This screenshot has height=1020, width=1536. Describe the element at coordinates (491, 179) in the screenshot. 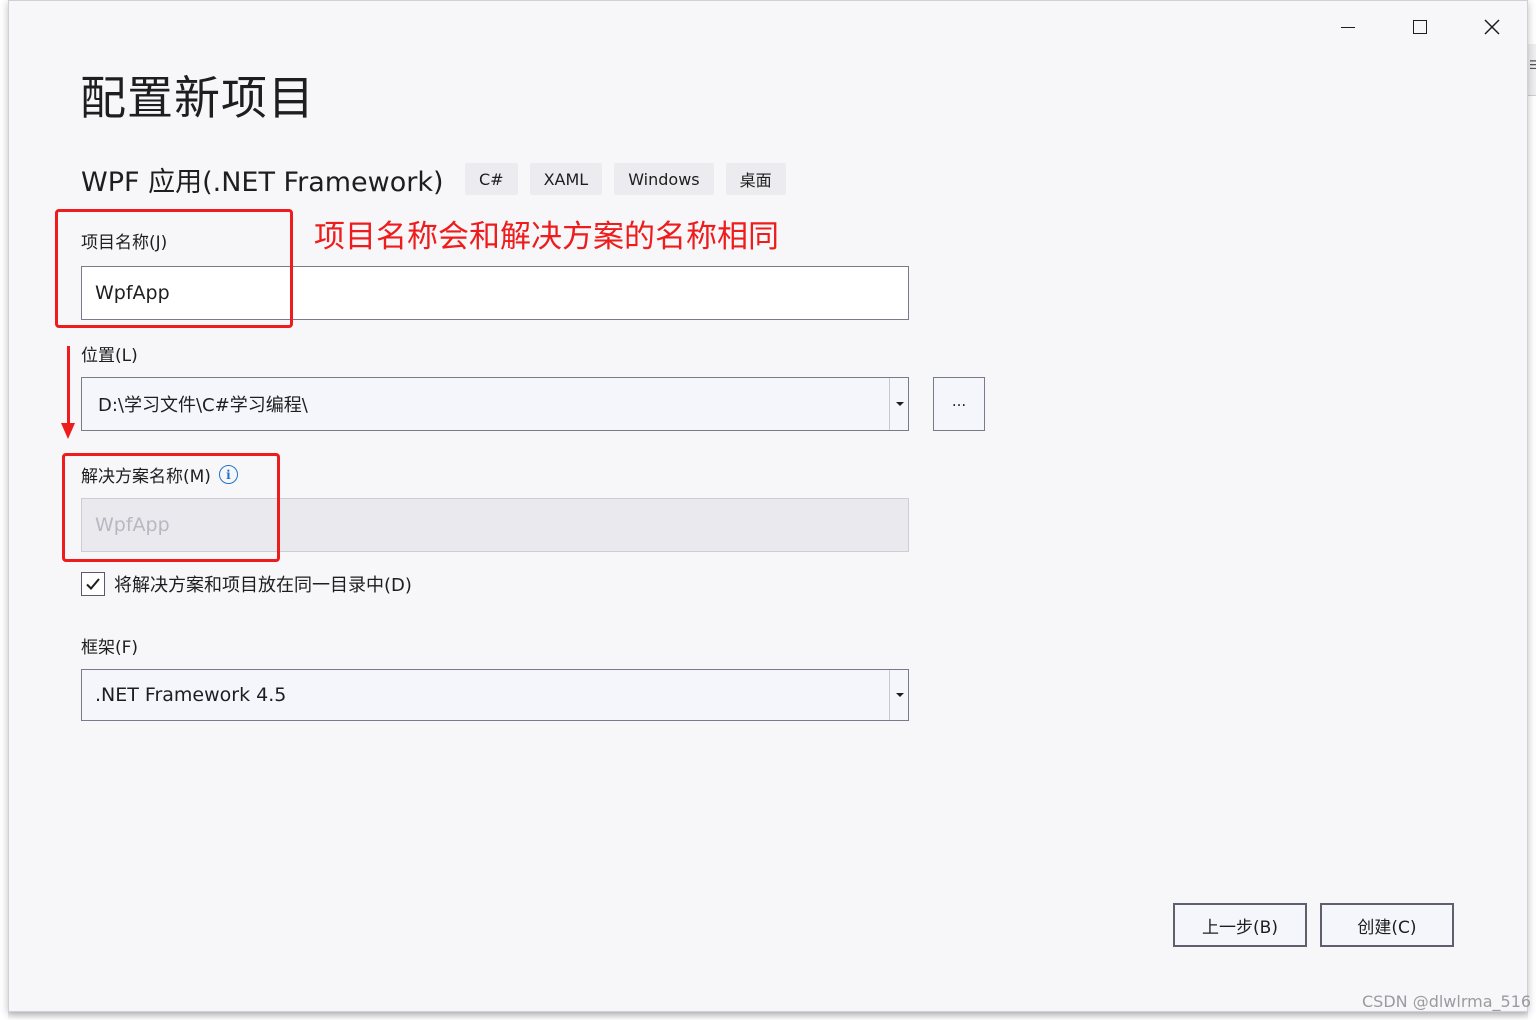

I see `tag-csharp: C#` at that location.